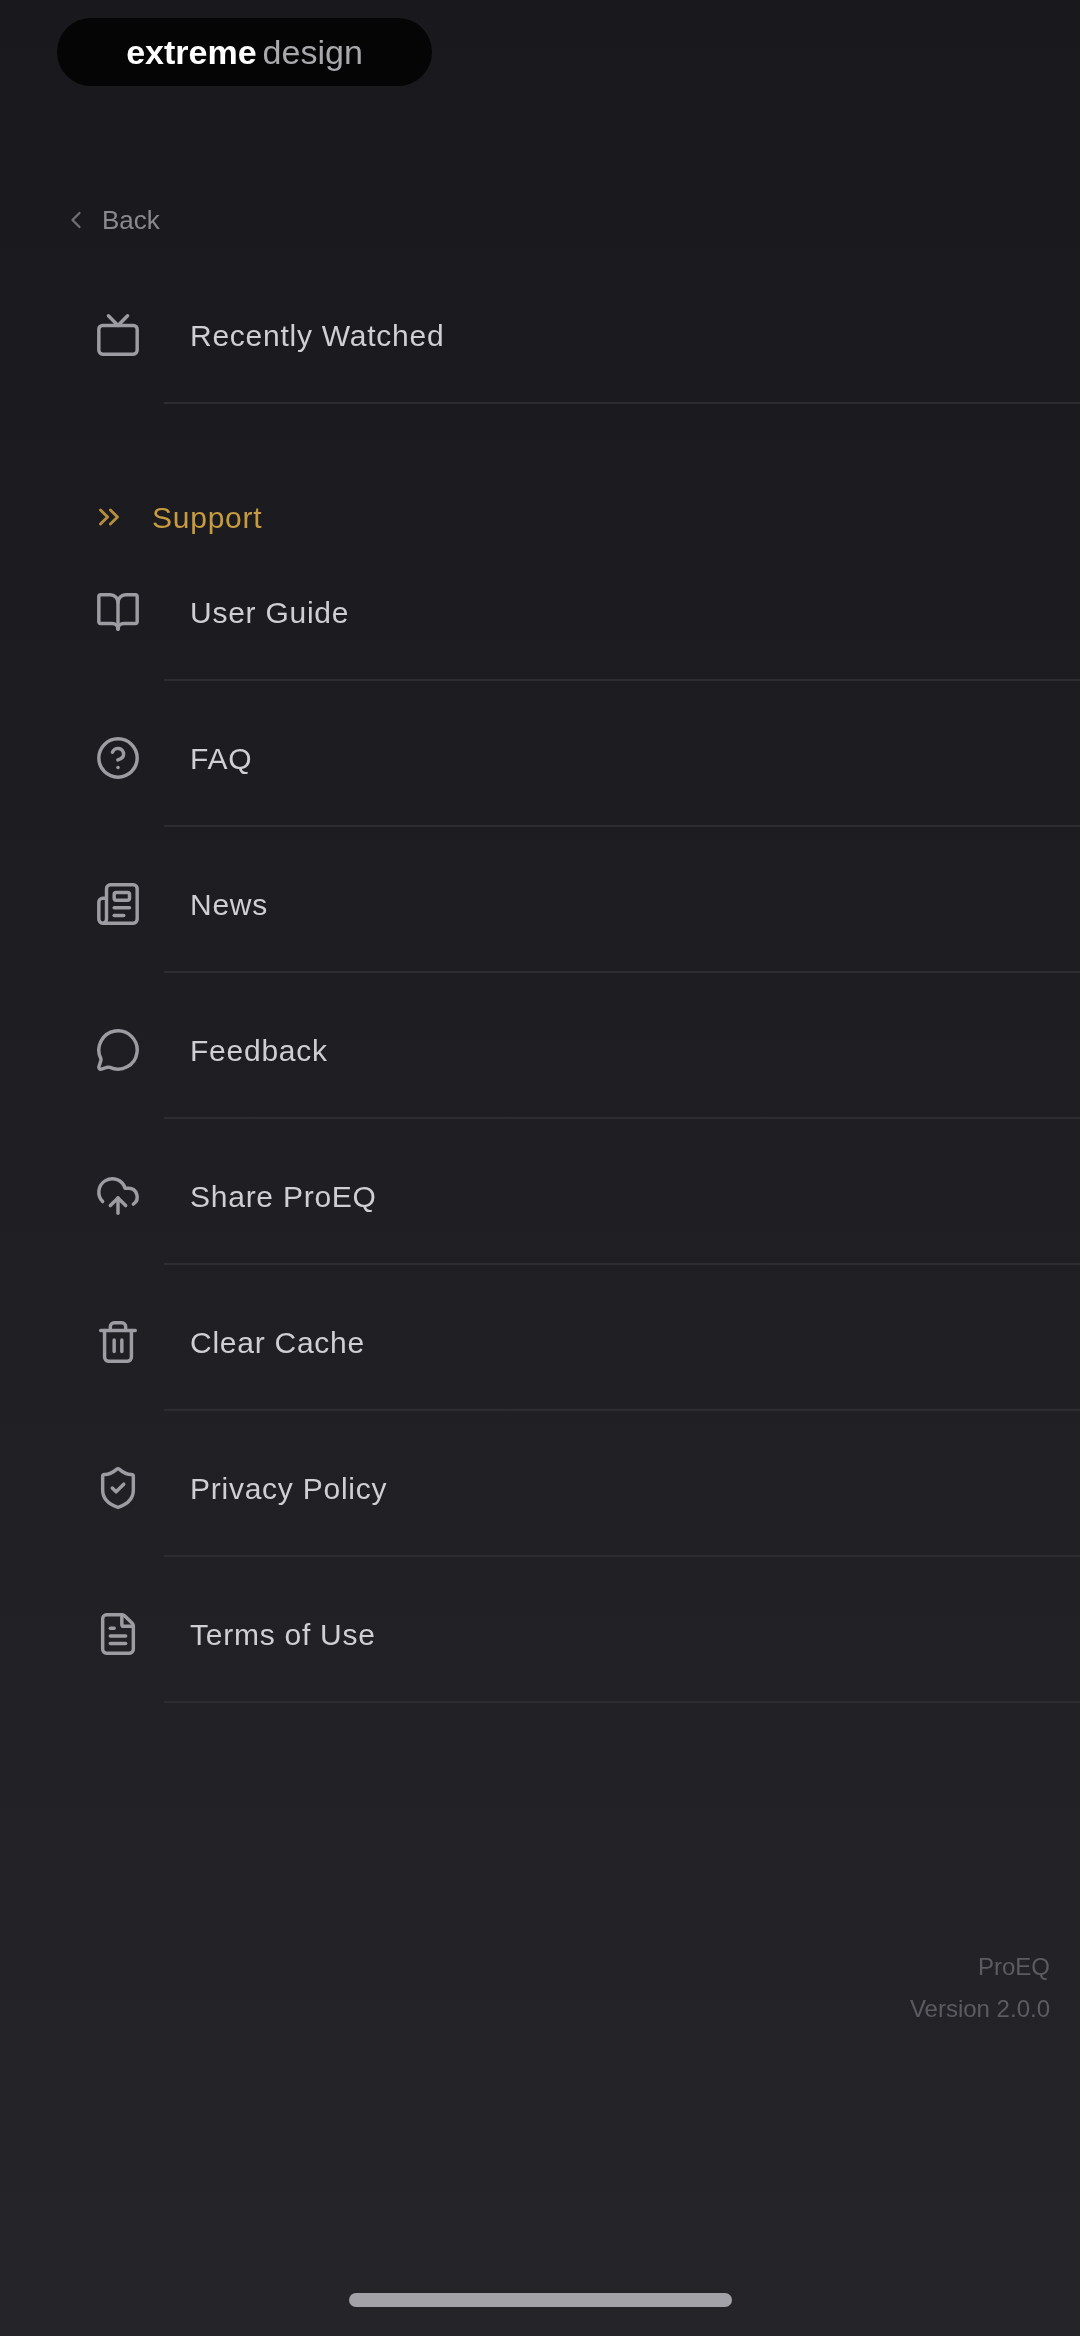  Describe the element at coordinates (540, 1050) in the screenshot. I see `menu-item: Feedback` at that location.